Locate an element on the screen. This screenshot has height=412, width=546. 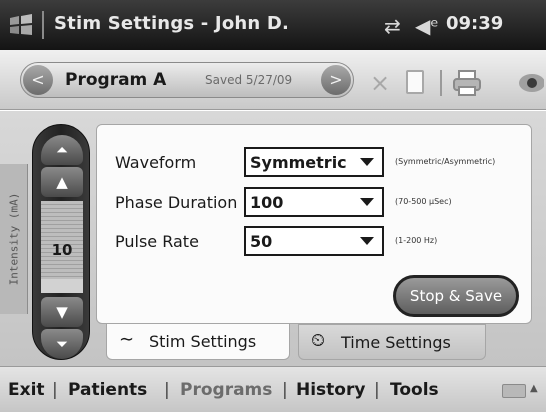
sync-icon: ⇄ is located at coordinates (392, 26).